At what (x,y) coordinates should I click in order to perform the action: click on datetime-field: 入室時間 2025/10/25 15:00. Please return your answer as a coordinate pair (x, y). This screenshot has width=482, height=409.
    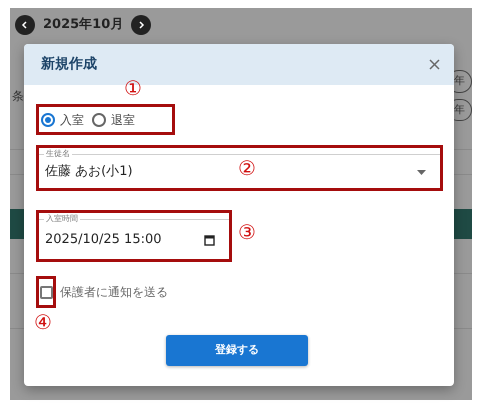
    Looking at the image, I should click on (134, 236).